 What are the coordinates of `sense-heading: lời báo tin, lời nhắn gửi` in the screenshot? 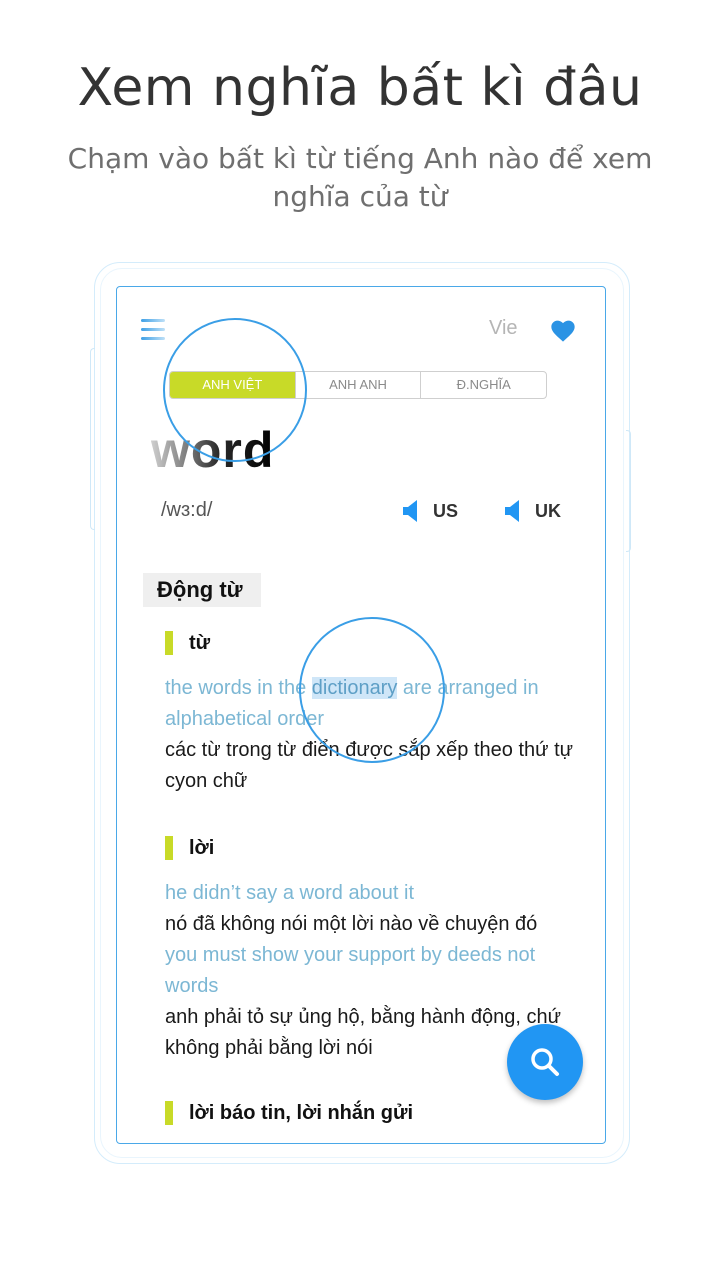 It's located at (289, 1113).